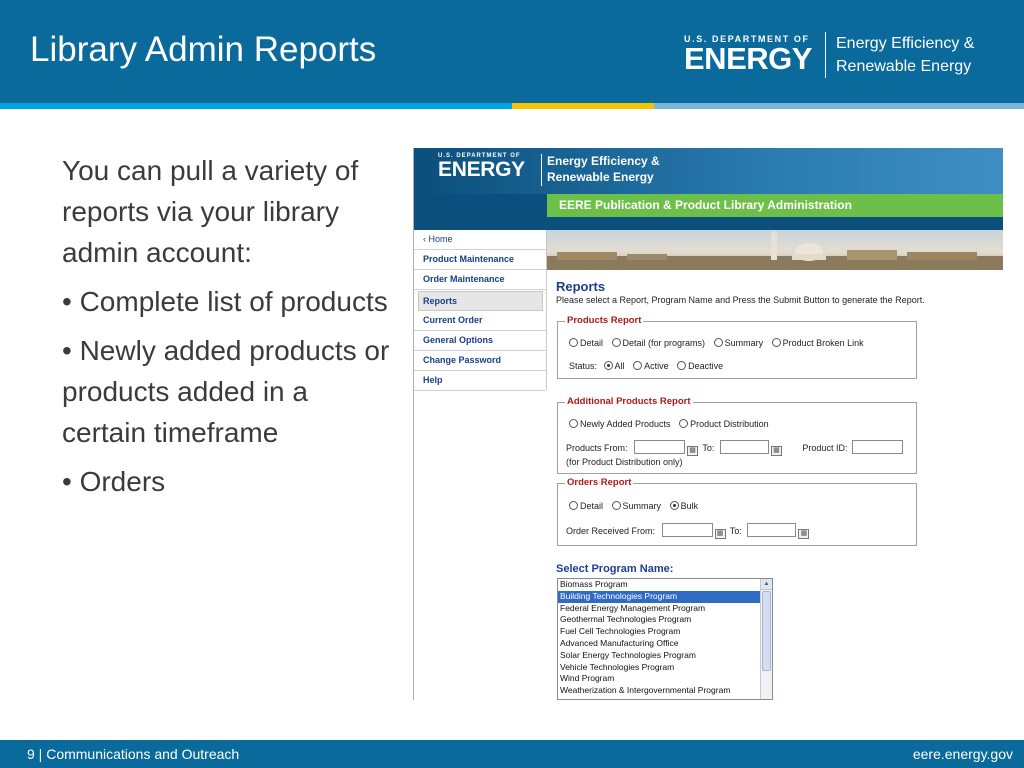 The width and height of the screenshot is (1024, 768). What do you see at coordinates (904, 66) in the screenshot?
I see `eere-name-line2: Renewable Energy` at bounding box center [904, 66].